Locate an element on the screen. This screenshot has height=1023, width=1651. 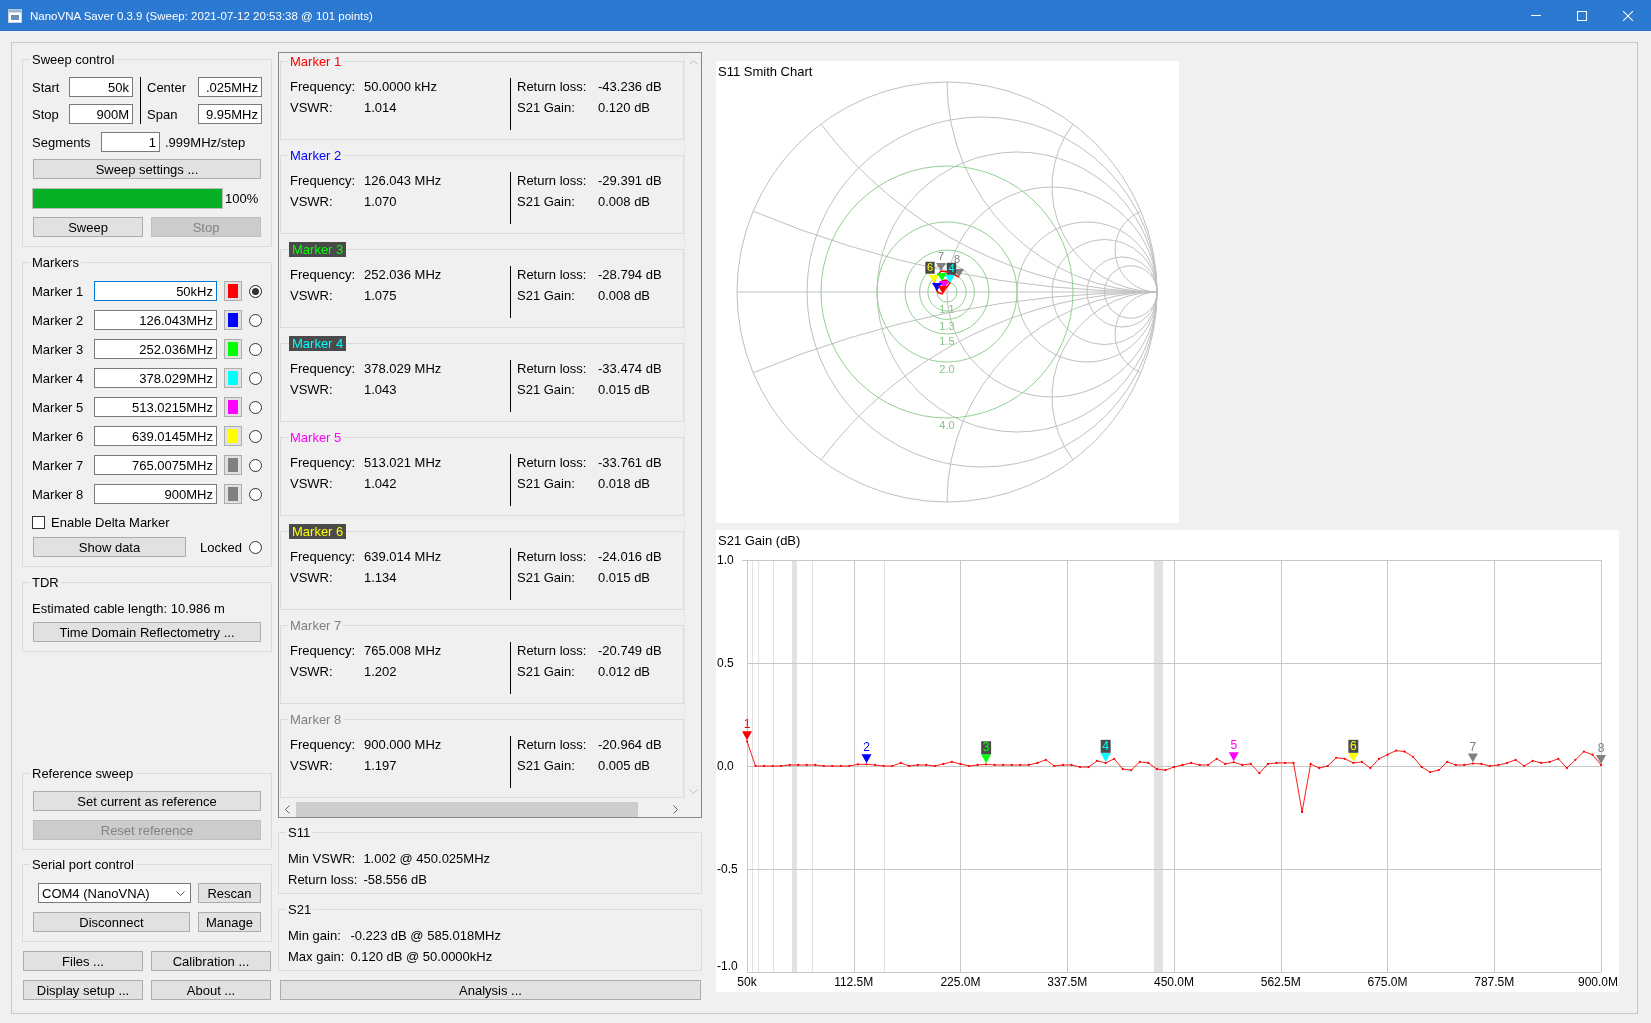
maximize-icon is located at coordinates (1582, 15).